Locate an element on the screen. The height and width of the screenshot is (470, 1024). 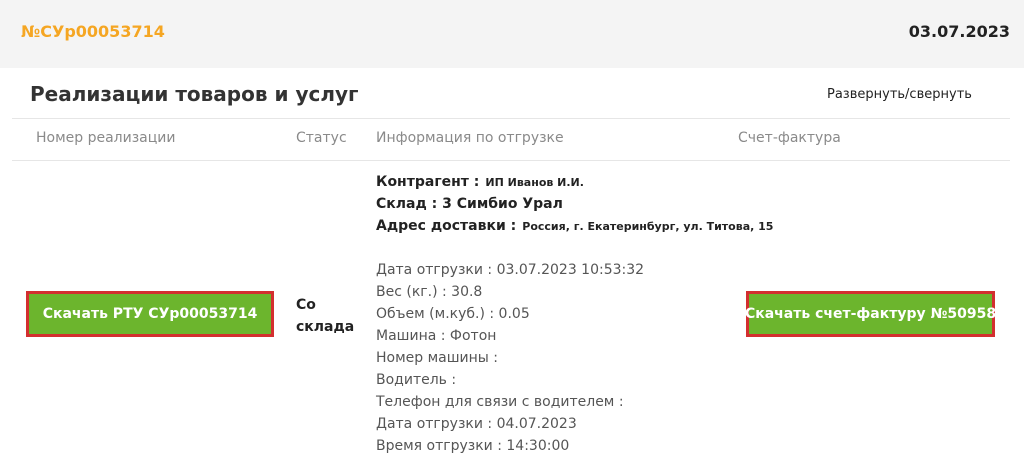
delivery-address-label: Адрес доставки : is located at coordinates (446, 226).